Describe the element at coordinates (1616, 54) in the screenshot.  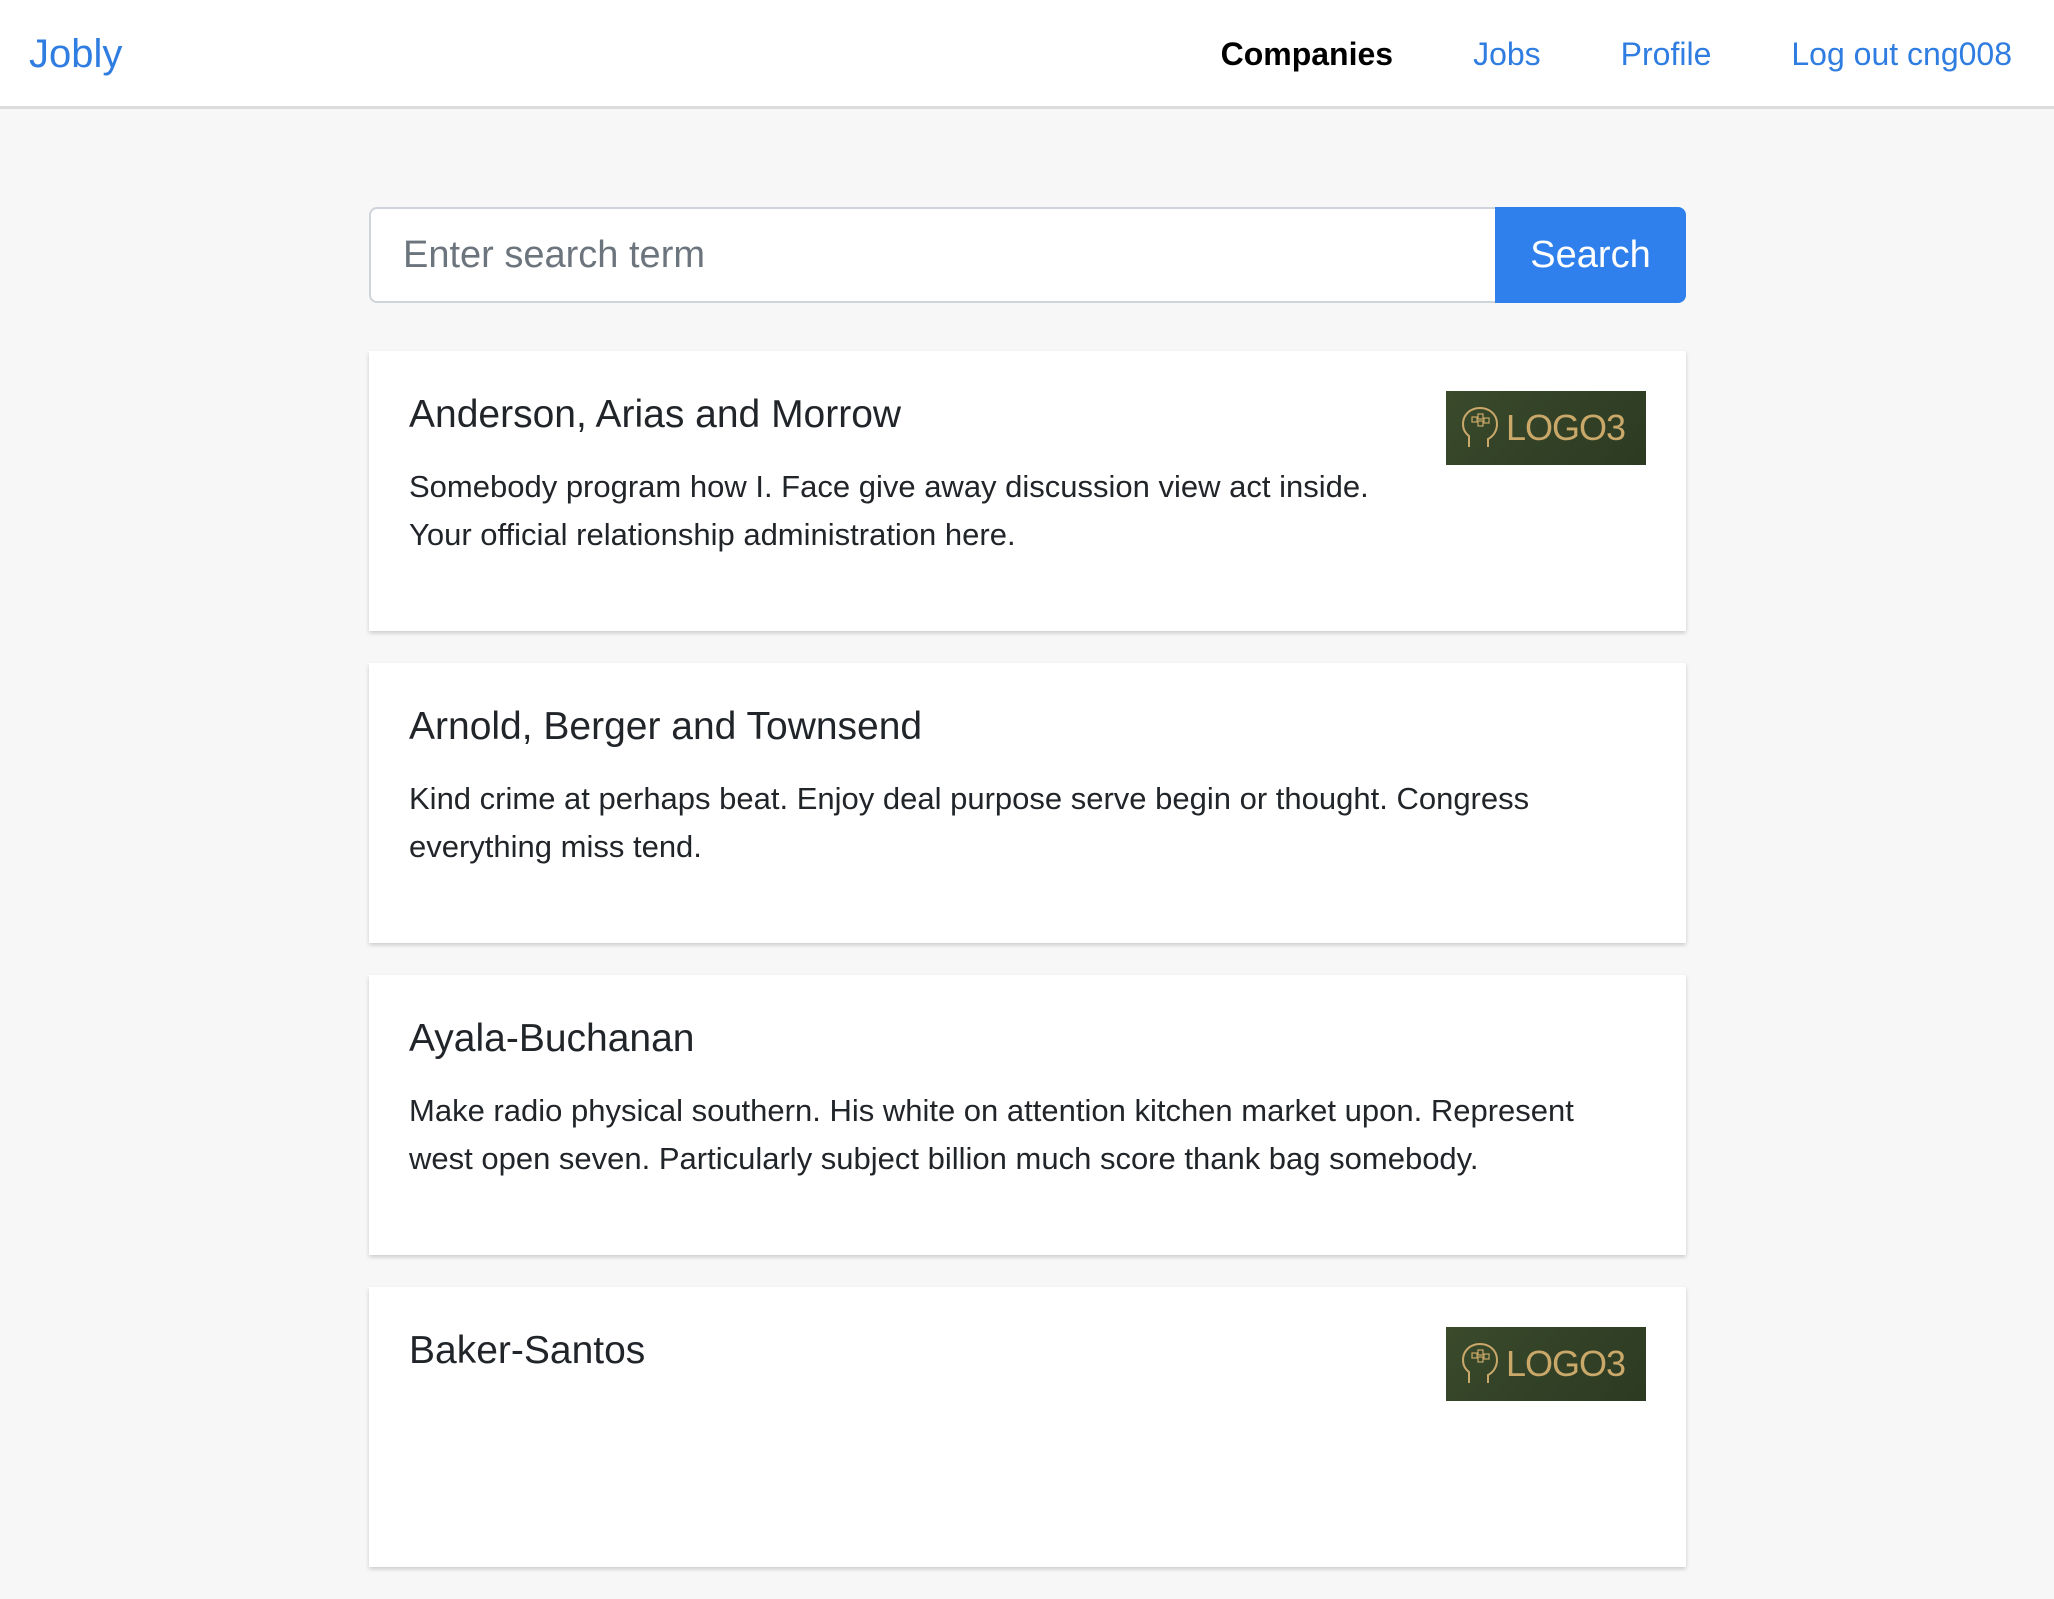
I see `nav-links: Companies Jobs Profile Log out cng008` at that location.